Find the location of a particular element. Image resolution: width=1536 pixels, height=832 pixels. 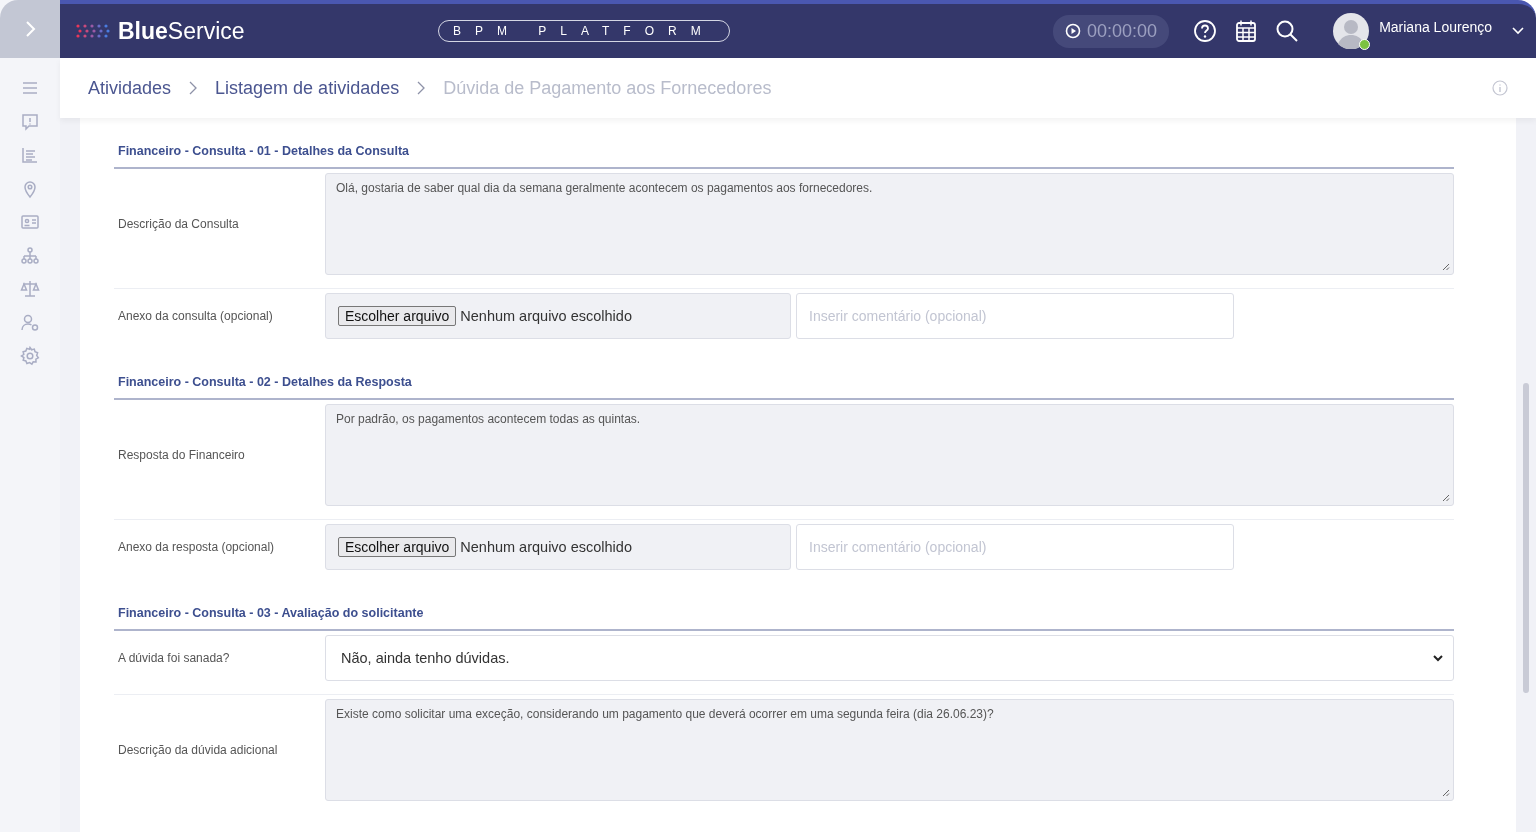

settings-icon is located at coordinates (30, 356).